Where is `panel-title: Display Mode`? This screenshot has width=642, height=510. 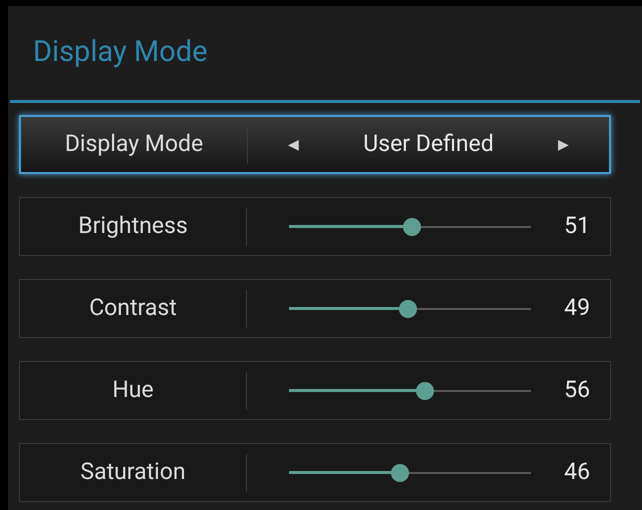 panel-title: Display Mode is located at coordinates (120, 53).